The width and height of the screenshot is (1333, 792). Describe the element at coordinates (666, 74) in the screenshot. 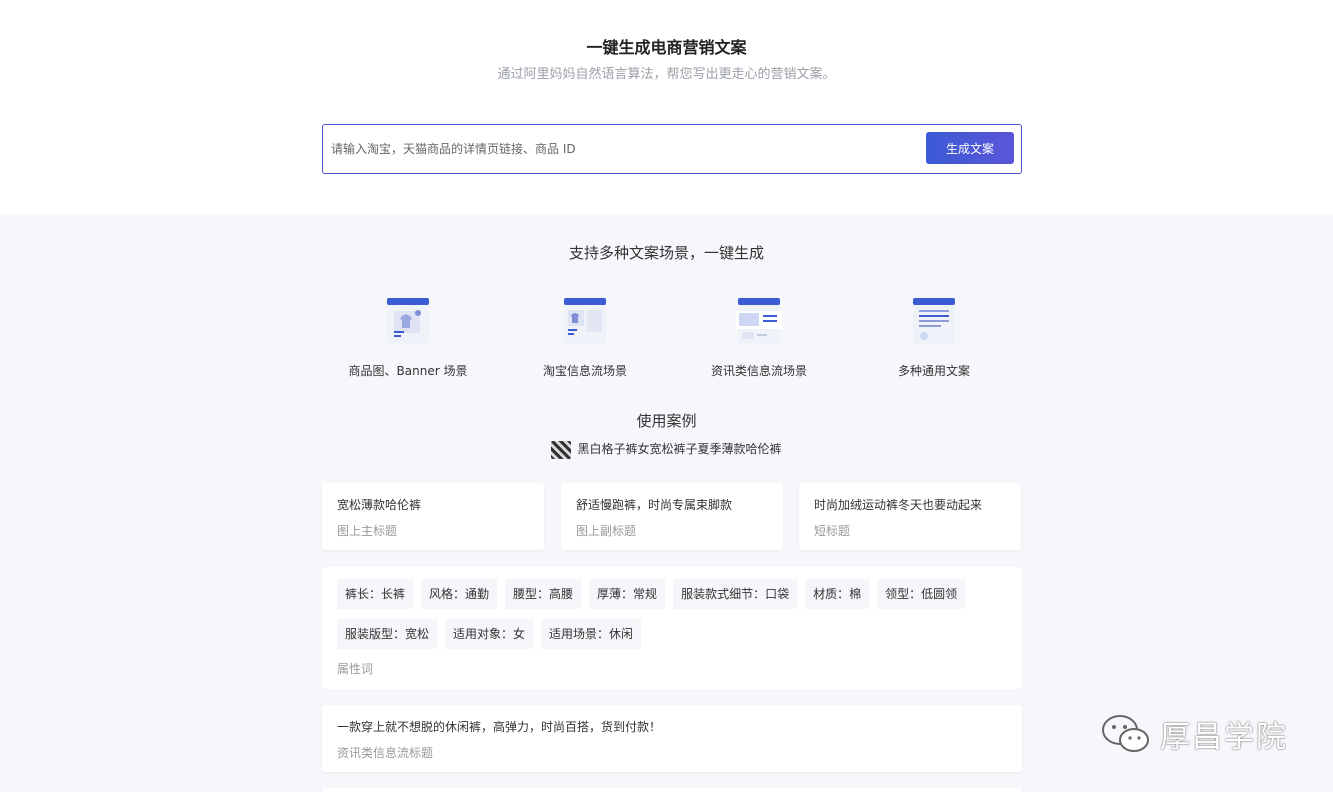

I see `page-subtitle: 通过阿里妈妈自然语言算法，帮您写出更走心的营销文案。` at that location.